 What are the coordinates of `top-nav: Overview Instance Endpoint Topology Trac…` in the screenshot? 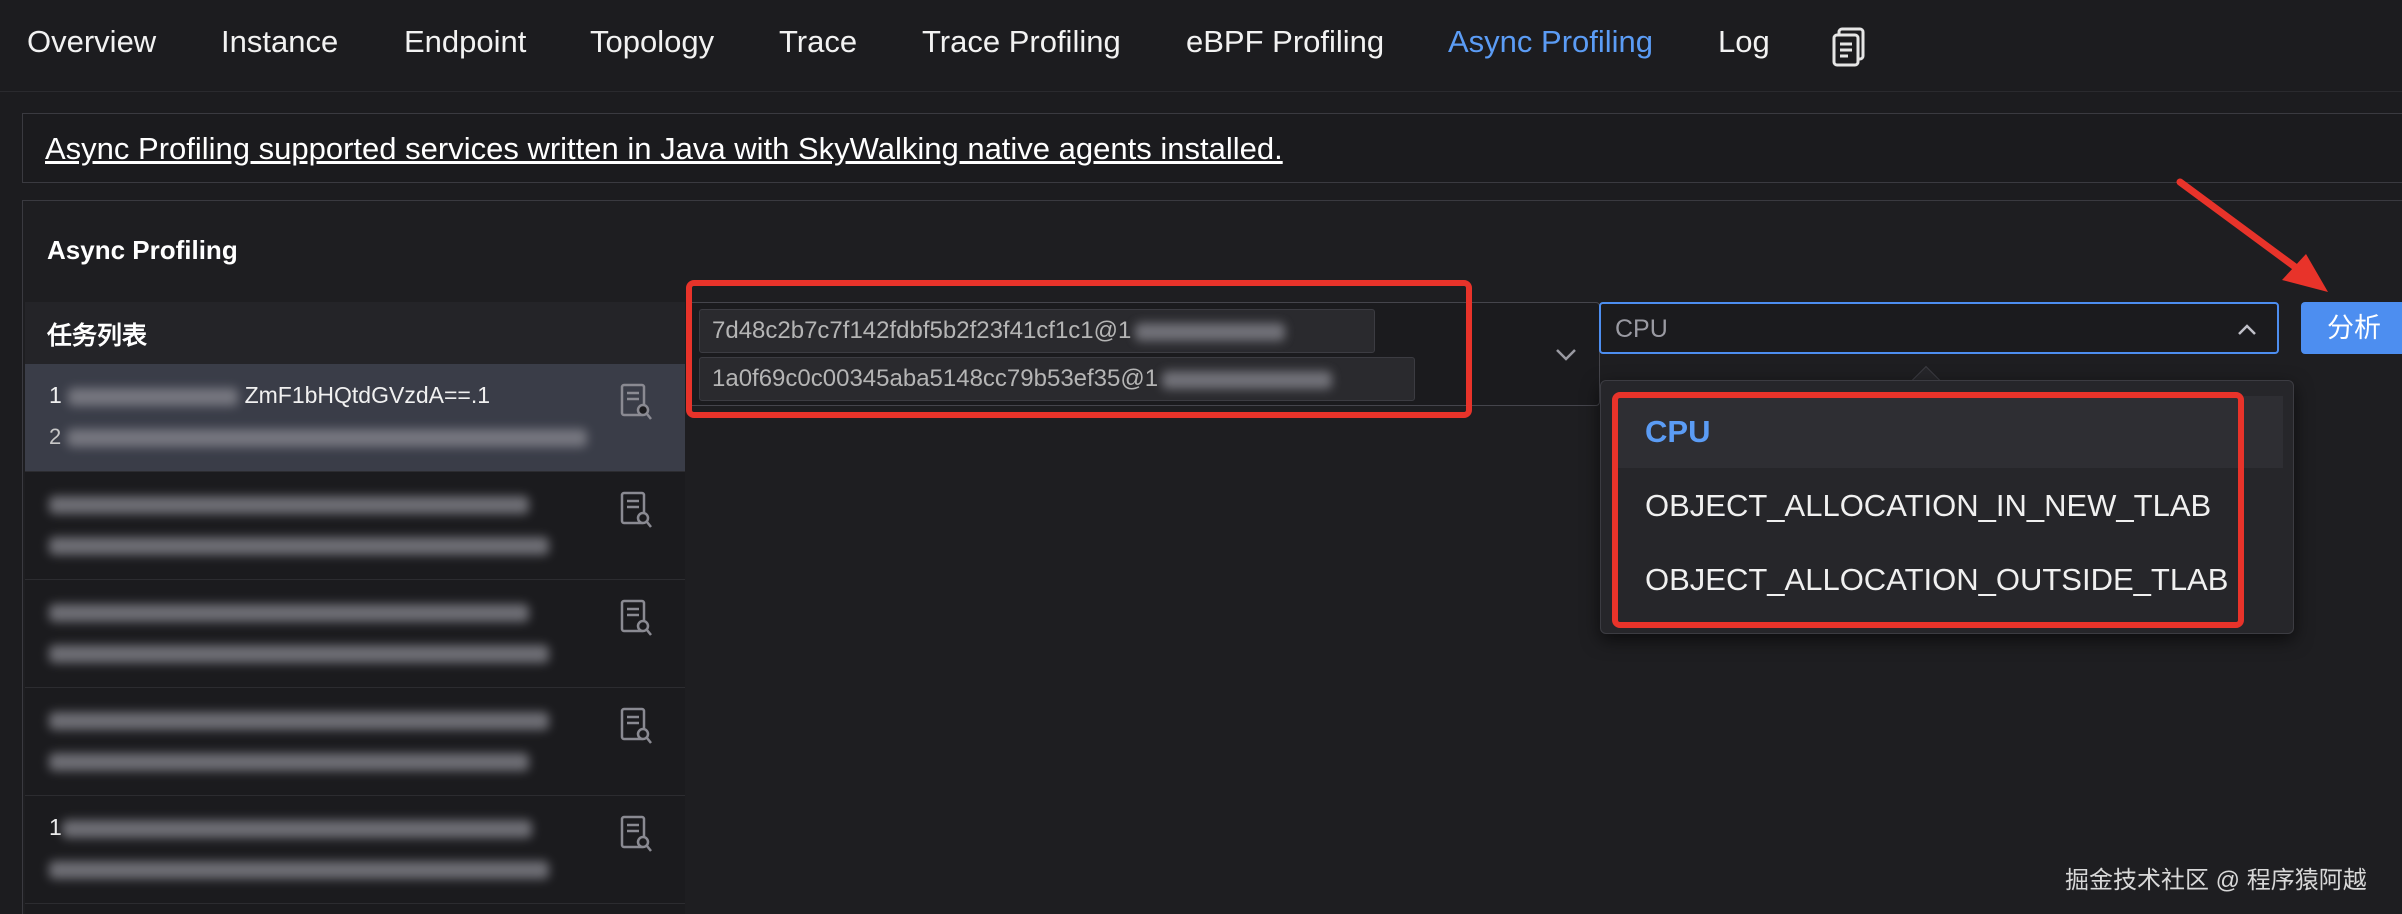 It's located at (1201, 46).